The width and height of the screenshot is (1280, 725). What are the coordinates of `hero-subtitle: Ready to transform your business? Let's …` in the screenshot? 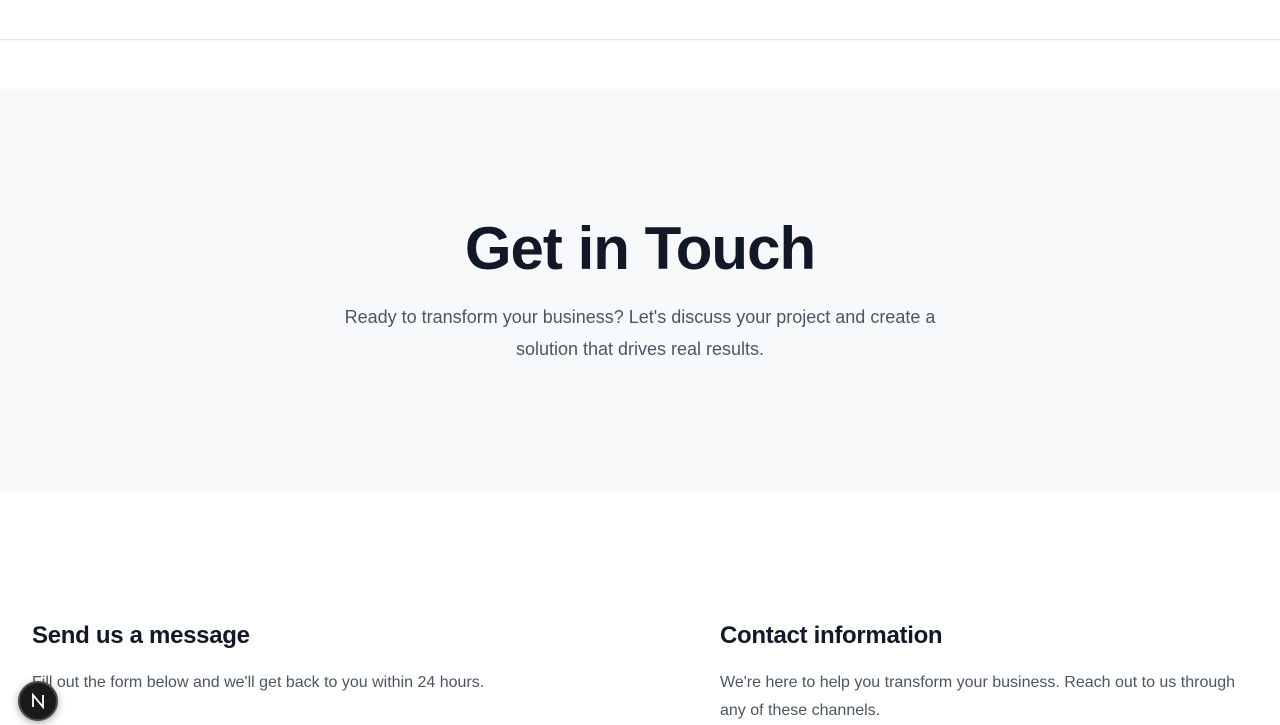 It's located at (640, 333).